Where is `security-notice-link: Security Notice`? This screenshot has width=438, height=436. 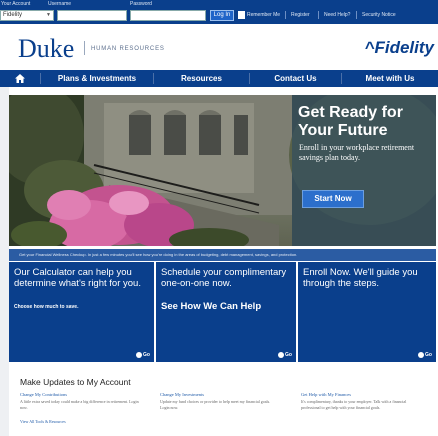
security-notice-link: Security Notice is located at coordinates (379, 15).